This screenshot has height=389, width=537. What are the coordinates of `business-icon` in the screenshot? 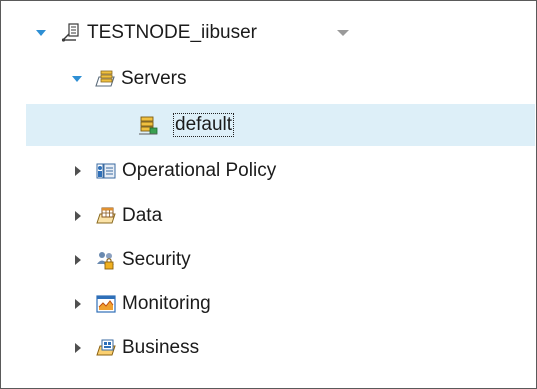 It's located at (106, 347).